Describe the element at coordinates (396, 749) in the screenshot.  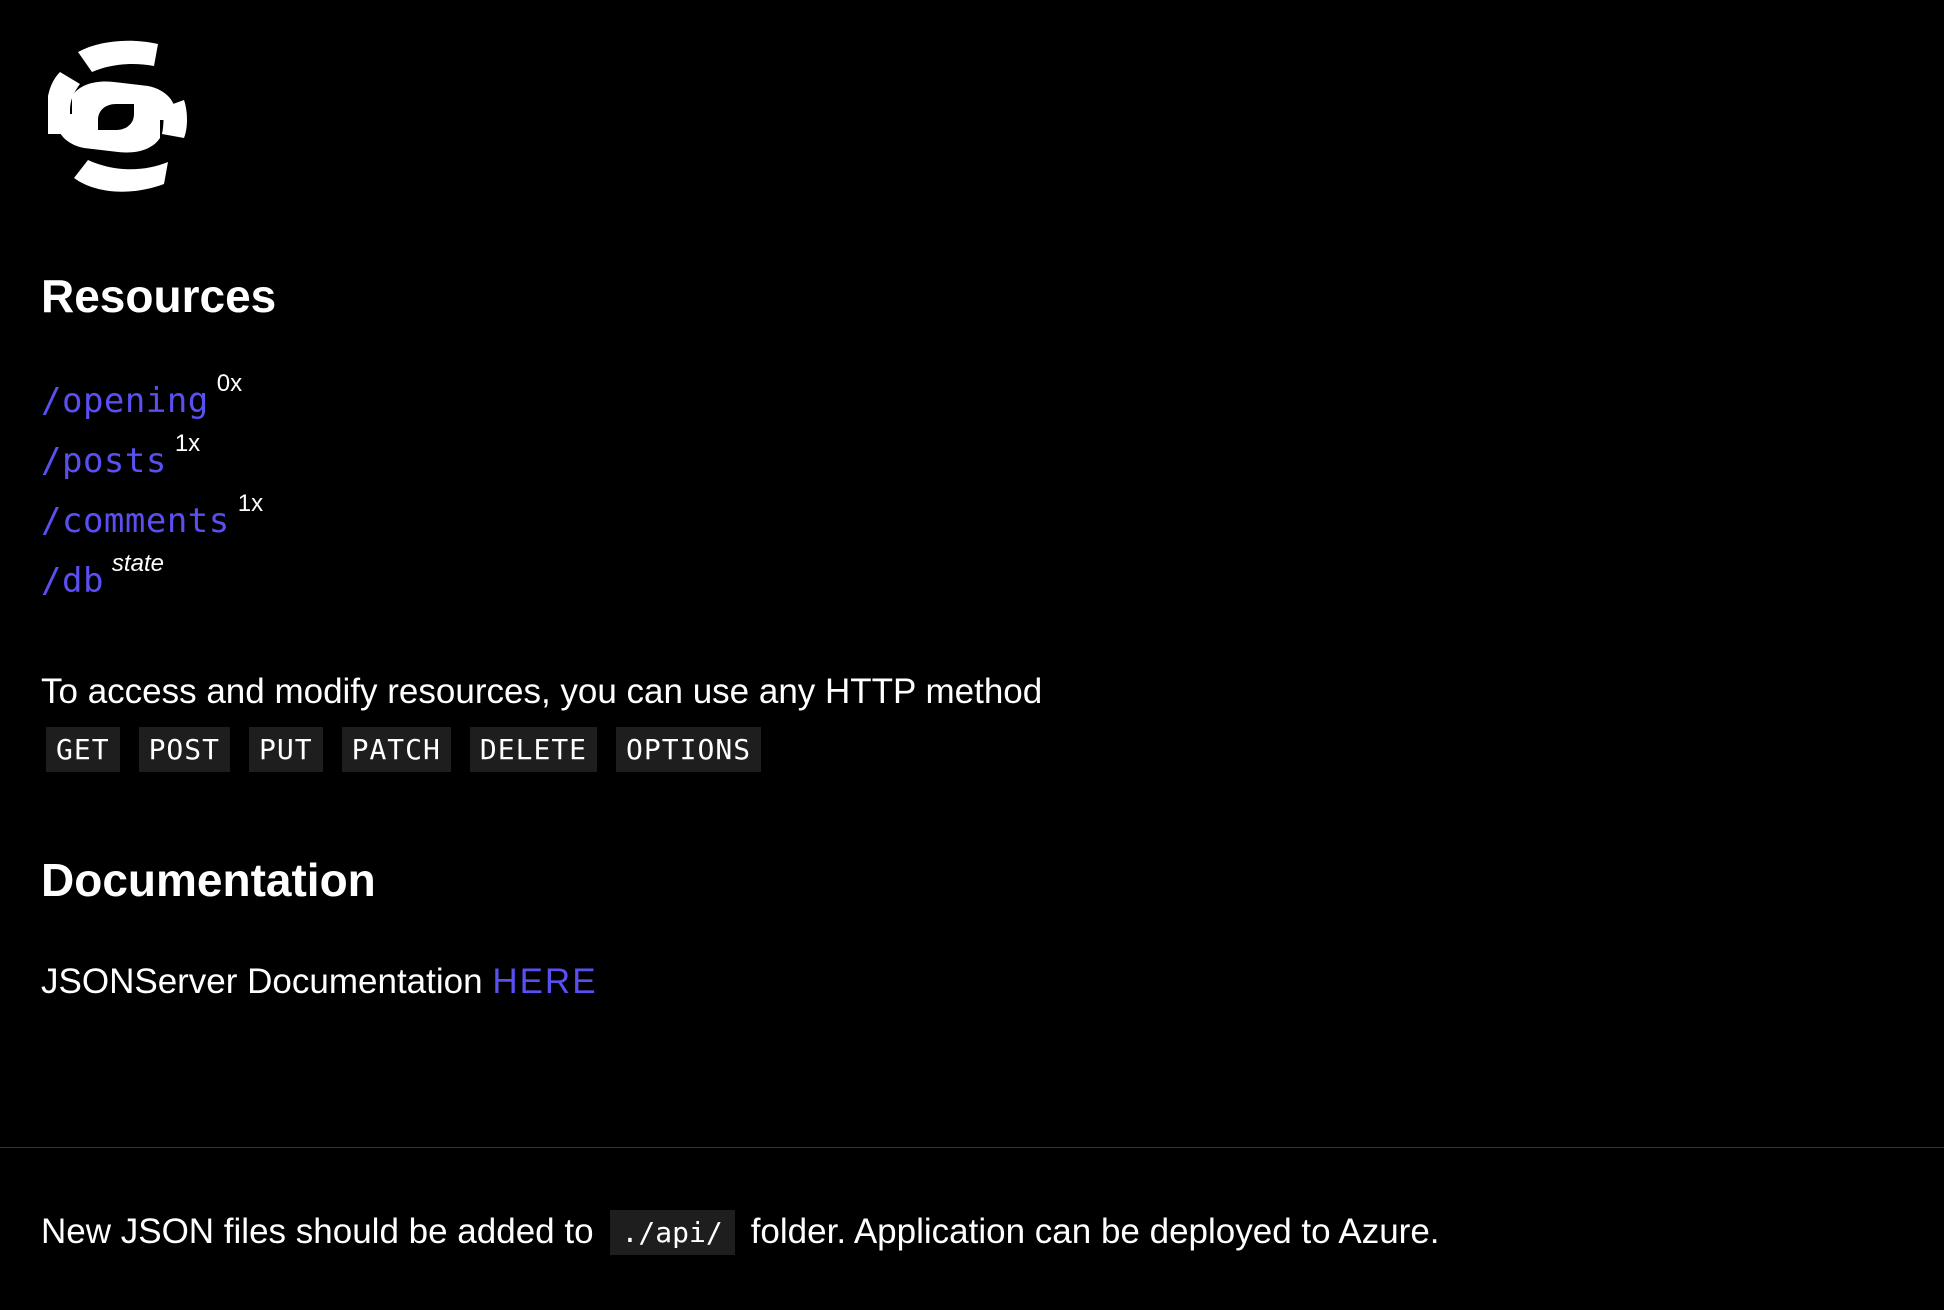
I see `method-badge-patch: PATCH` at that location.